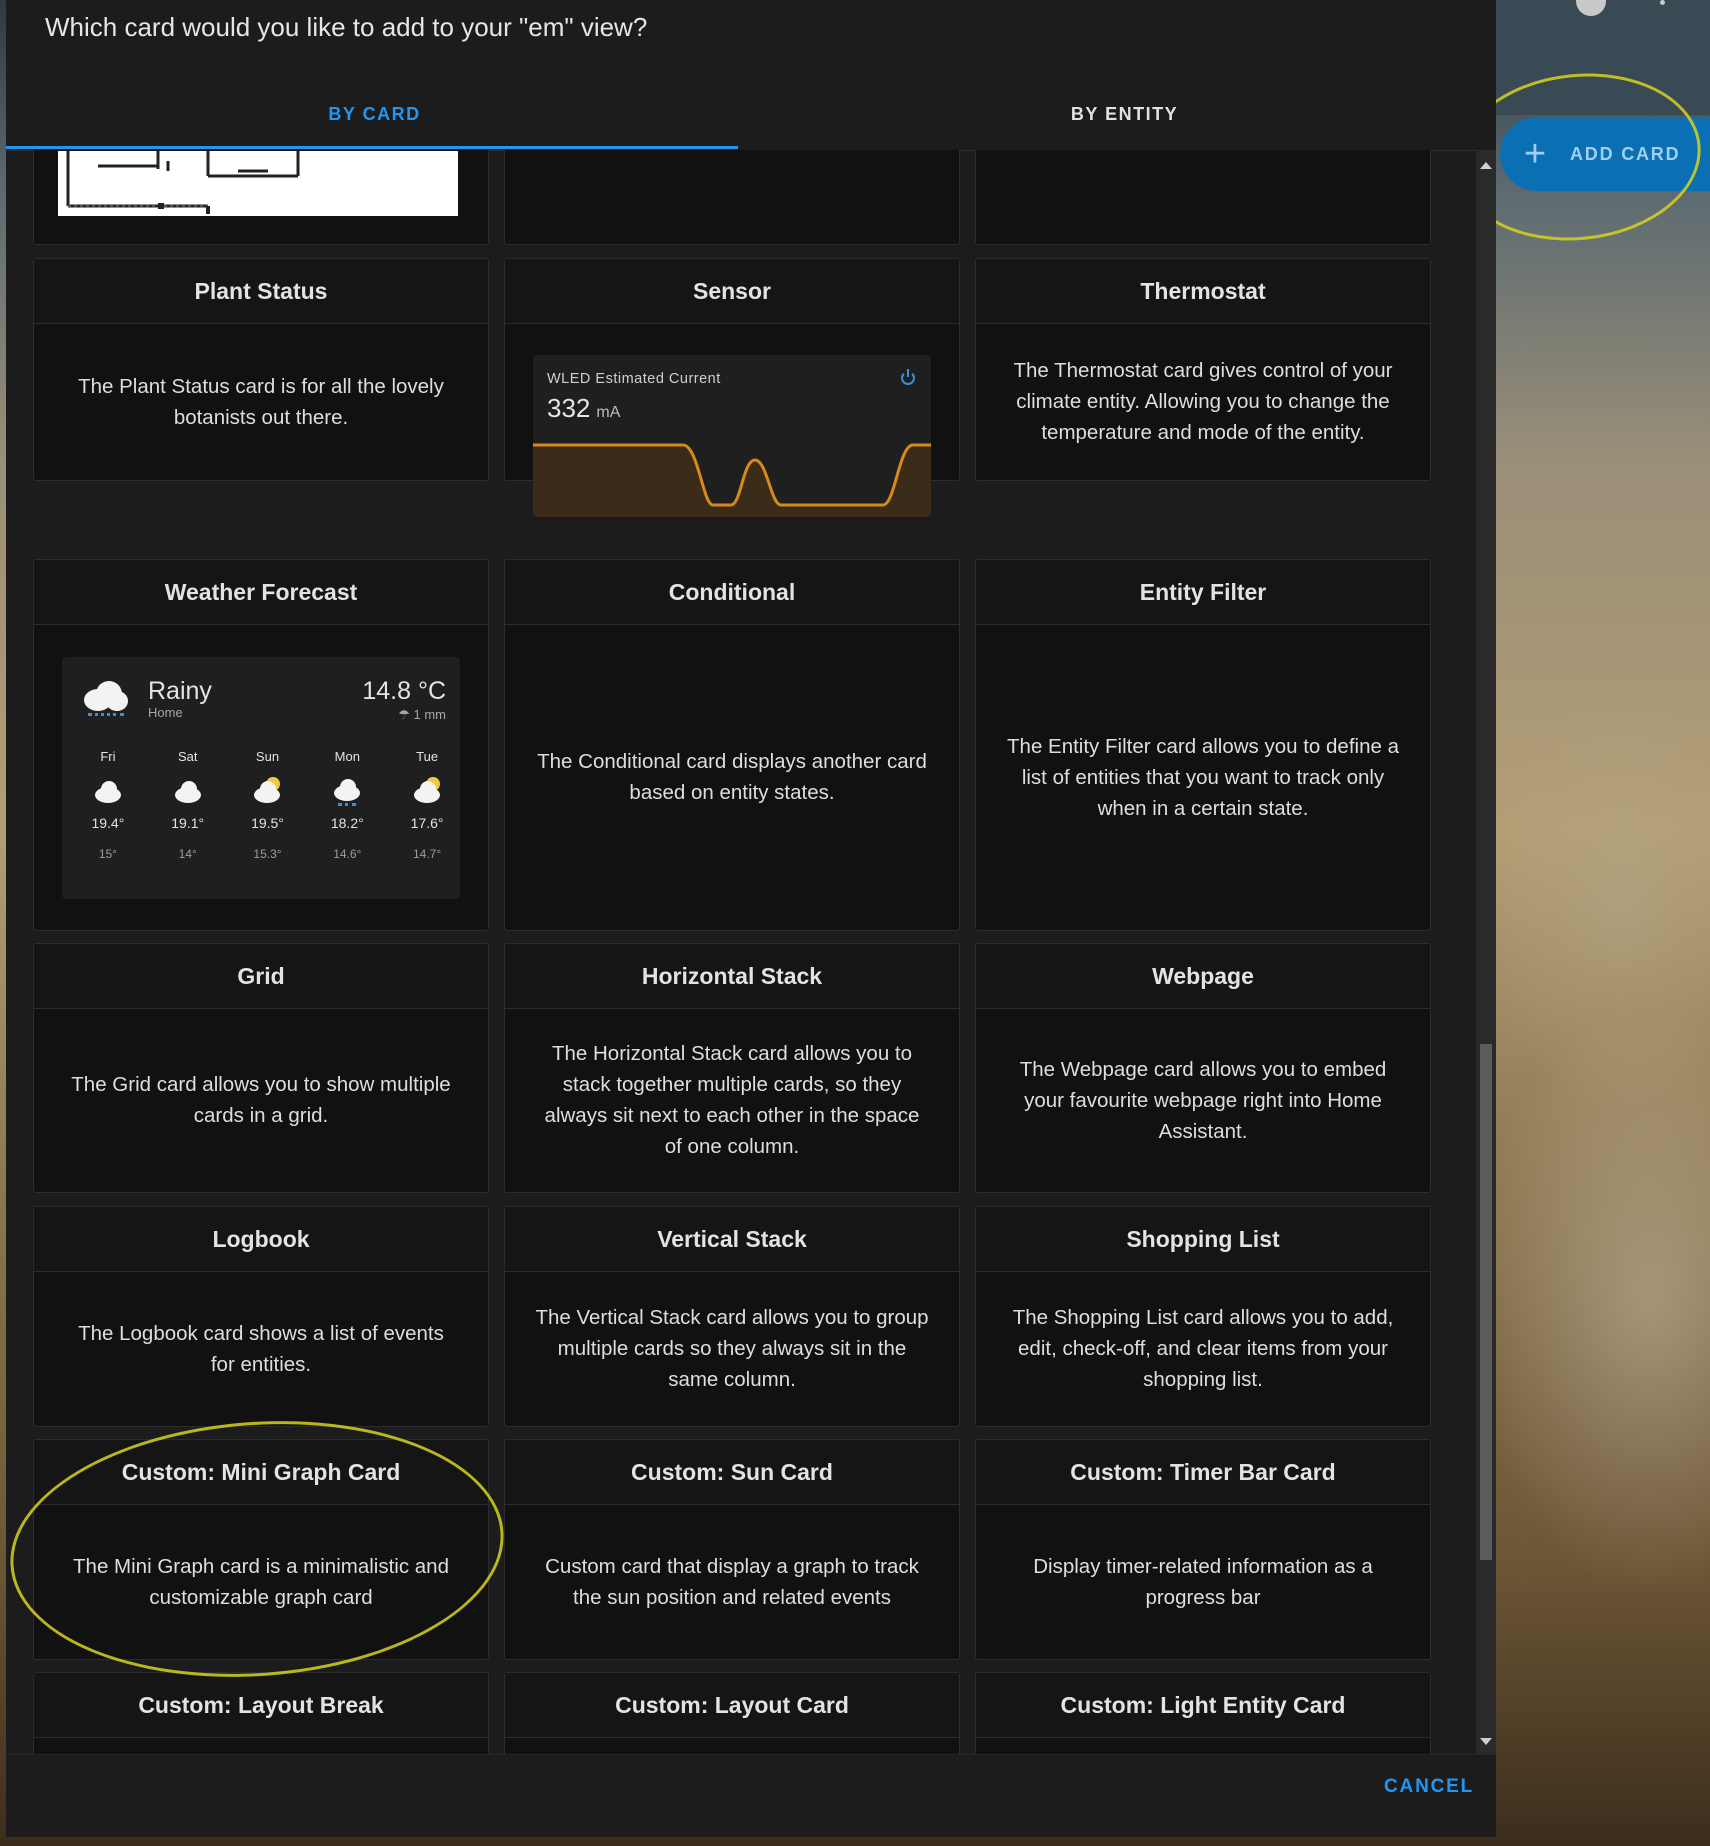  Describe the element at coordinates (1203, 592) in the screenshot. I see `card-title: Entity Filter` at that location.